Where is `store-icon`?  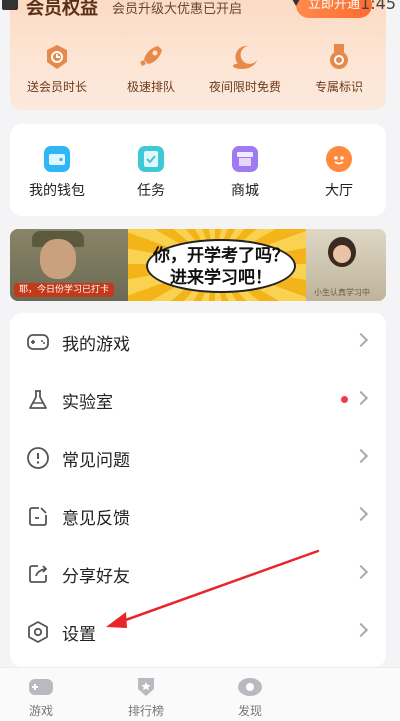
store-icon is located at coordinates (245, 159).